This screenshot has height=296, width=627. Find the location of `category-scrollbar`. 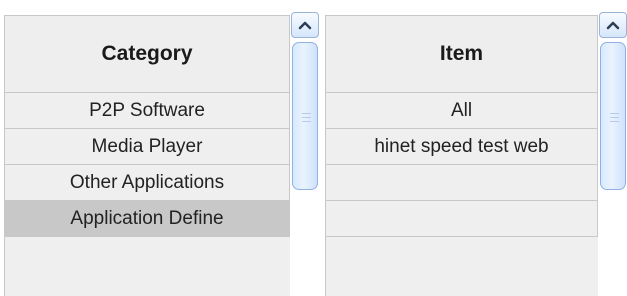

category-scrollbar is located at coordinates (305, 153).